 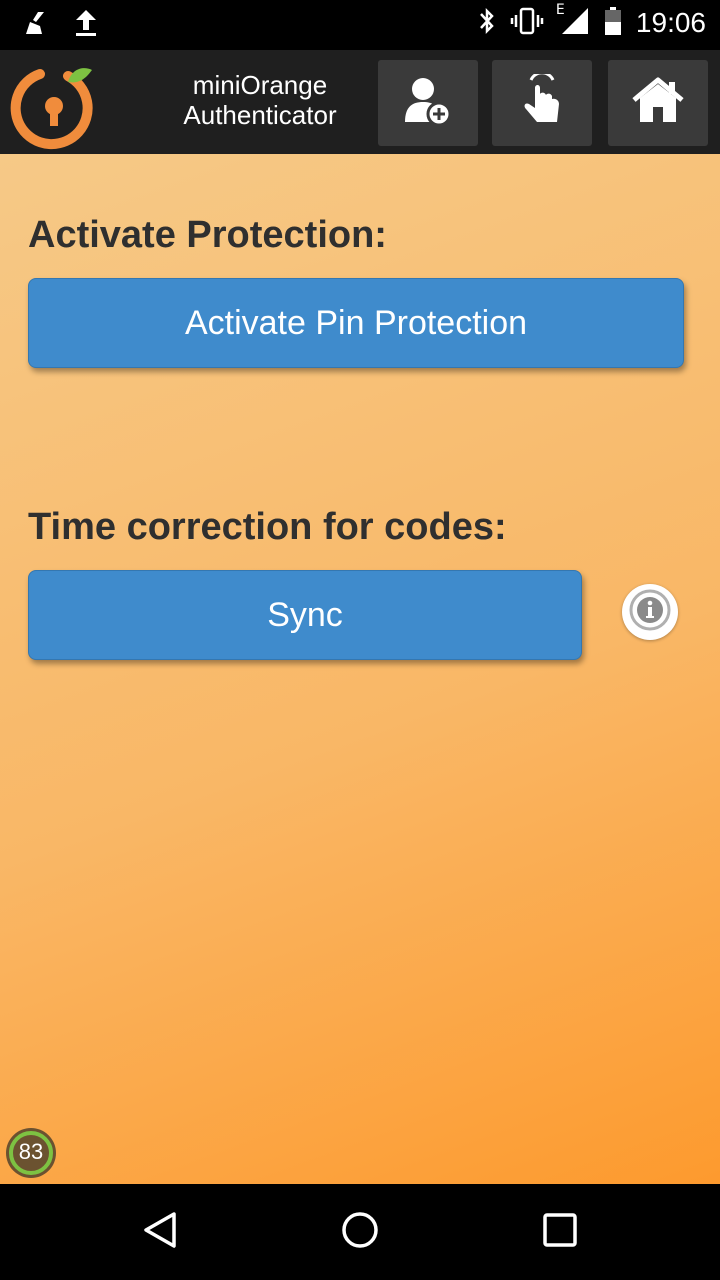 I want to click on back-button, so click(x=160, y=1232).